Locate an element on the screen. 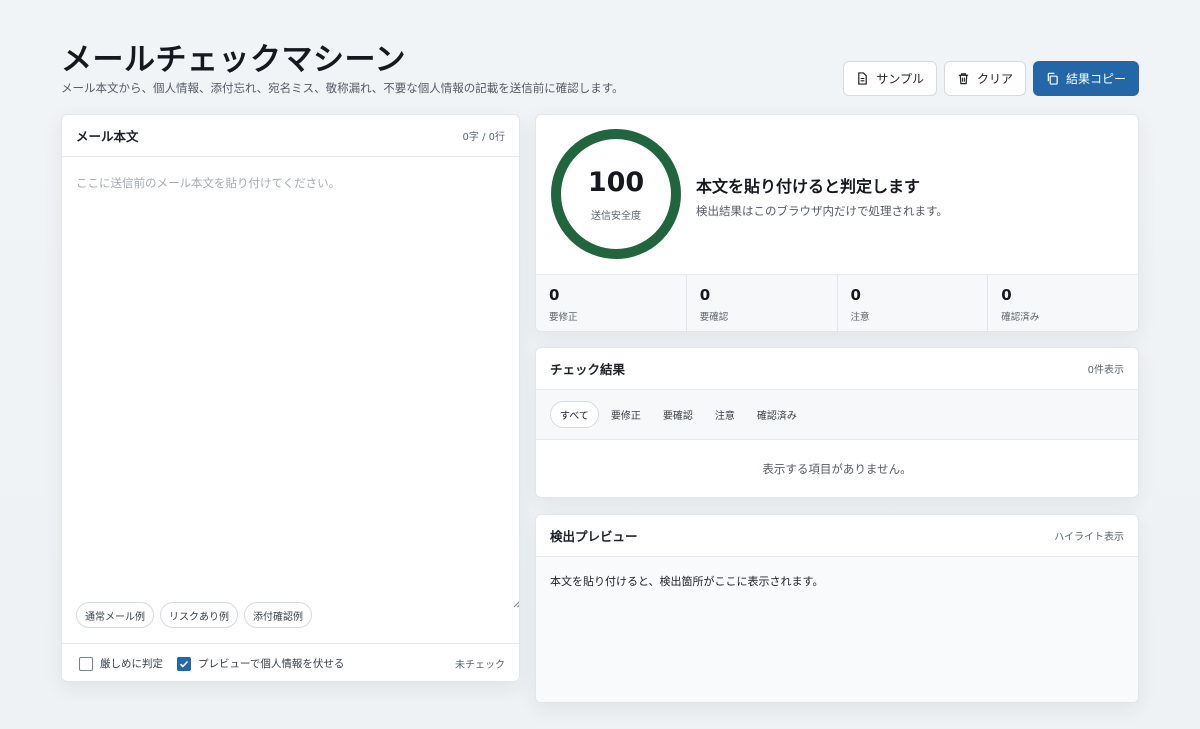 This screenshot has width=1200, height=729. safety-score-label: 送信安全度 is located at coordinates (616, 216).